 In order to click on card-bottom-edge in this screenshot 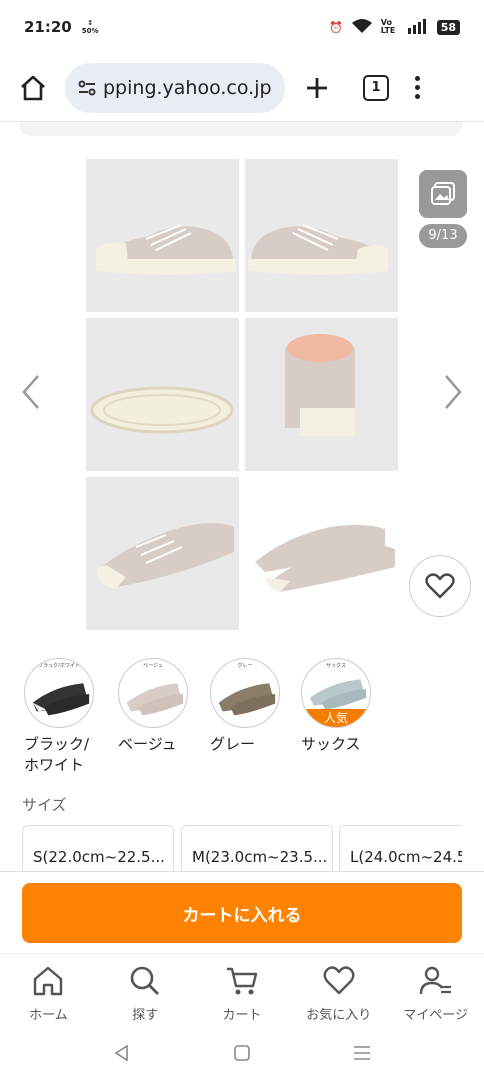, I will do `click(241, 129)`.